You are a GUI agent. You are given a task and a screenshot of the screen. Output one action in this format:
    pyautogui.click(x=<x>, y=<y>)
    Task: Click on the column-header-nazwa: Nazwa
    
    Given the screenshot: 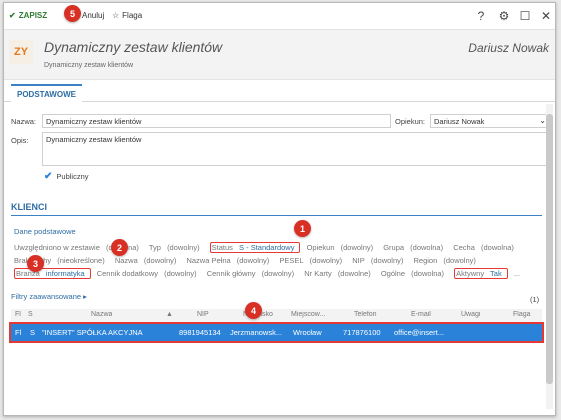 What is the action you would take?
    pyautogui.click(x=101, y=314)
    